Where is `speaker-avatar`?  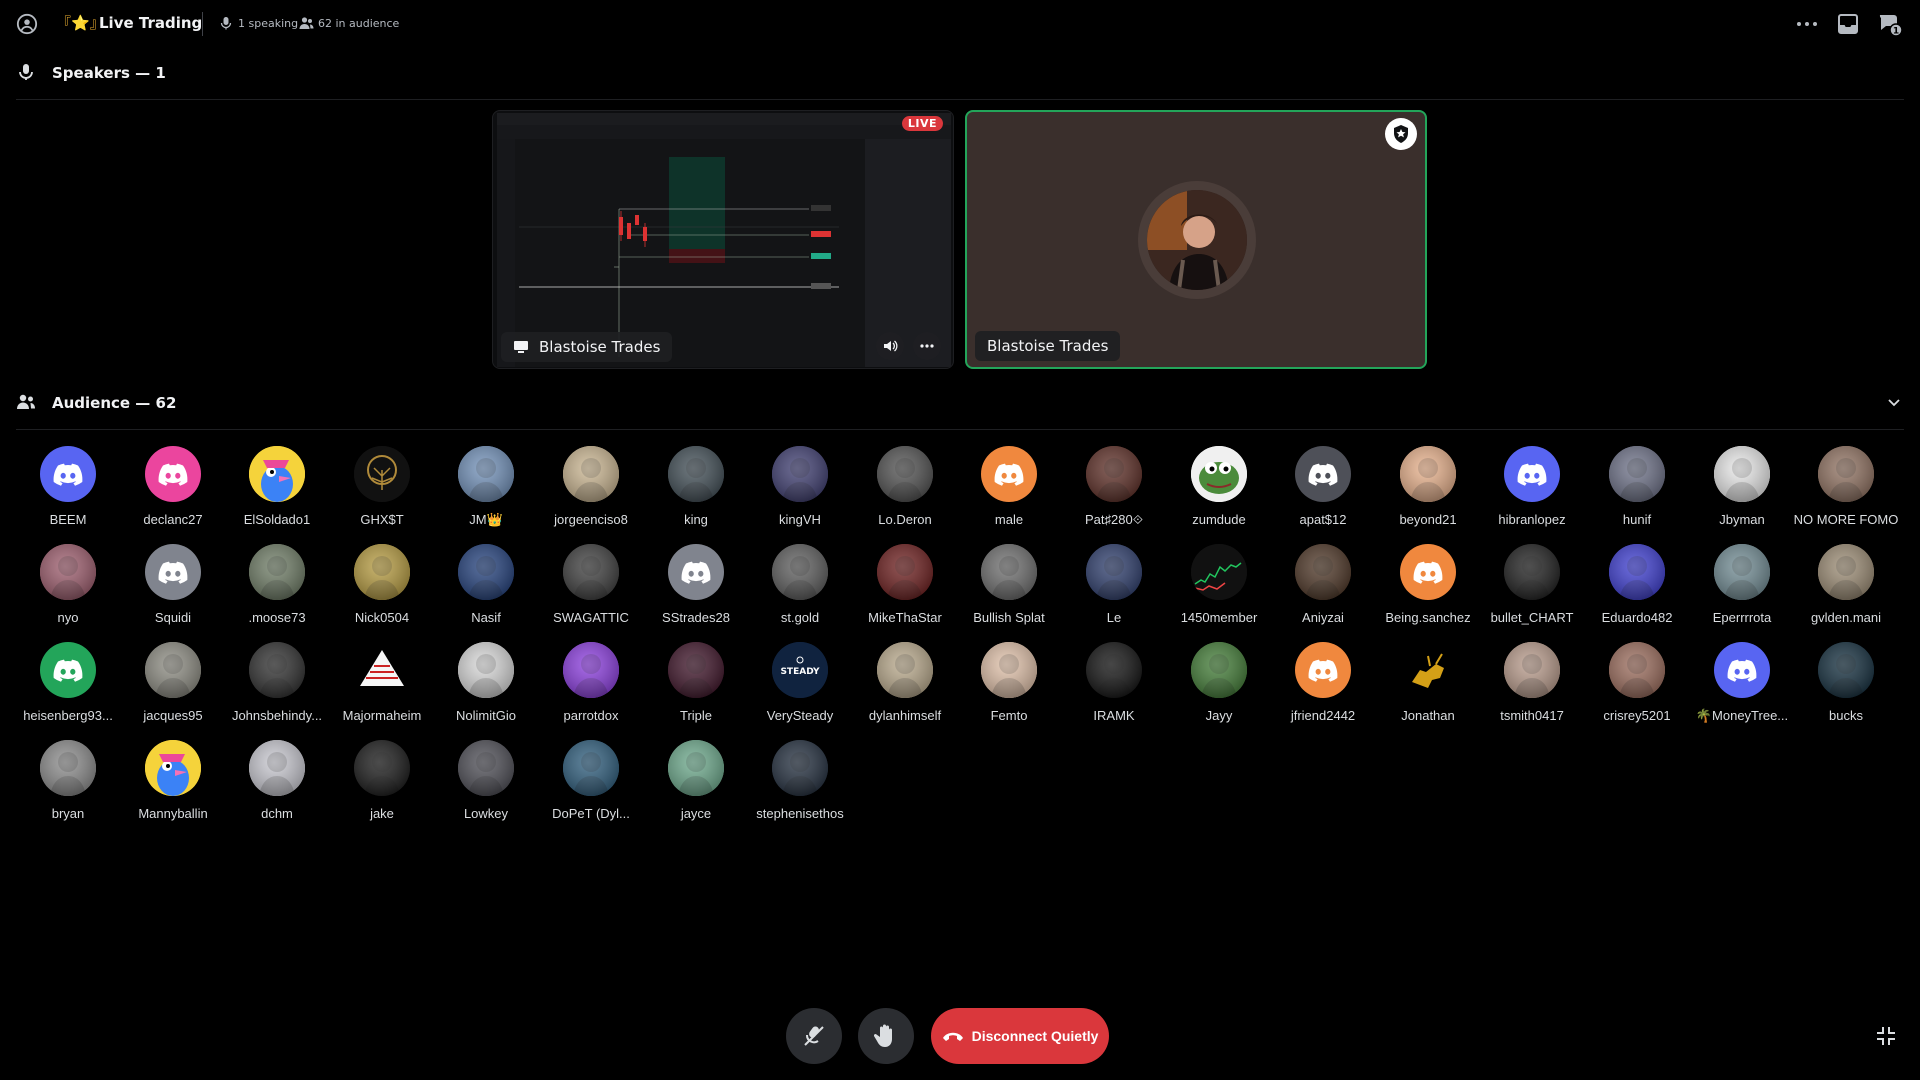
speaker-avatar is located at coordinates (1197, 240).